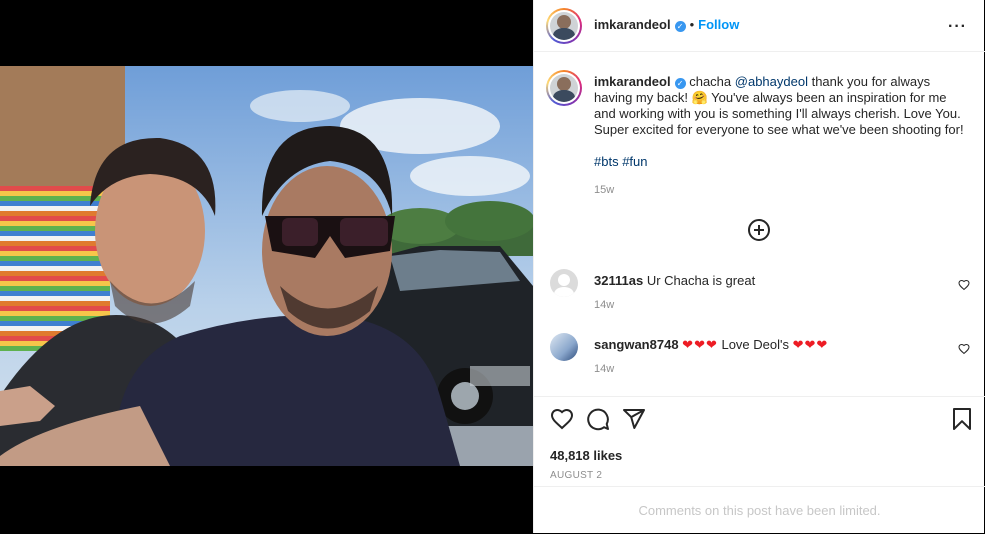  Describe the element at coordinates (564, 26) in the screenshot. I see `author-avatar` at that location.